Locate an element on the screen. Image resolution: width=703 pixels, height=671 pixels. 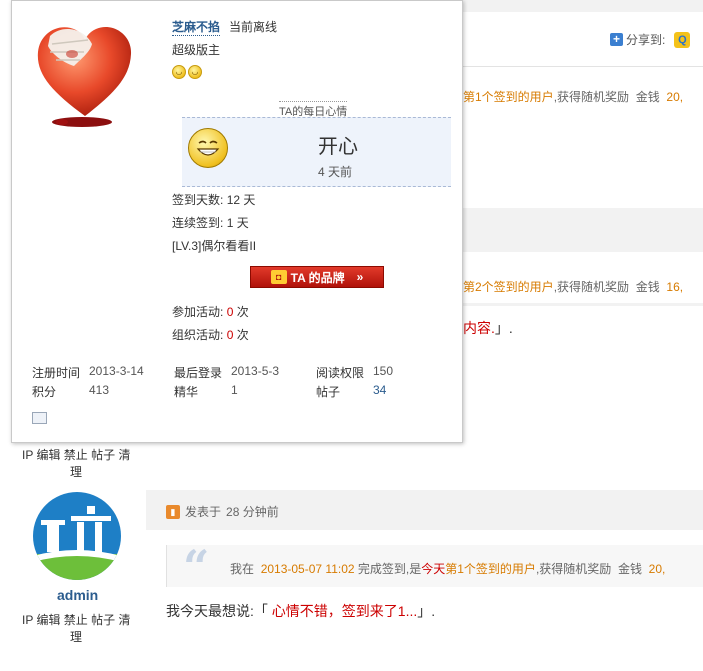
streak-value: 1 天 is located at coordinates (237, 223).